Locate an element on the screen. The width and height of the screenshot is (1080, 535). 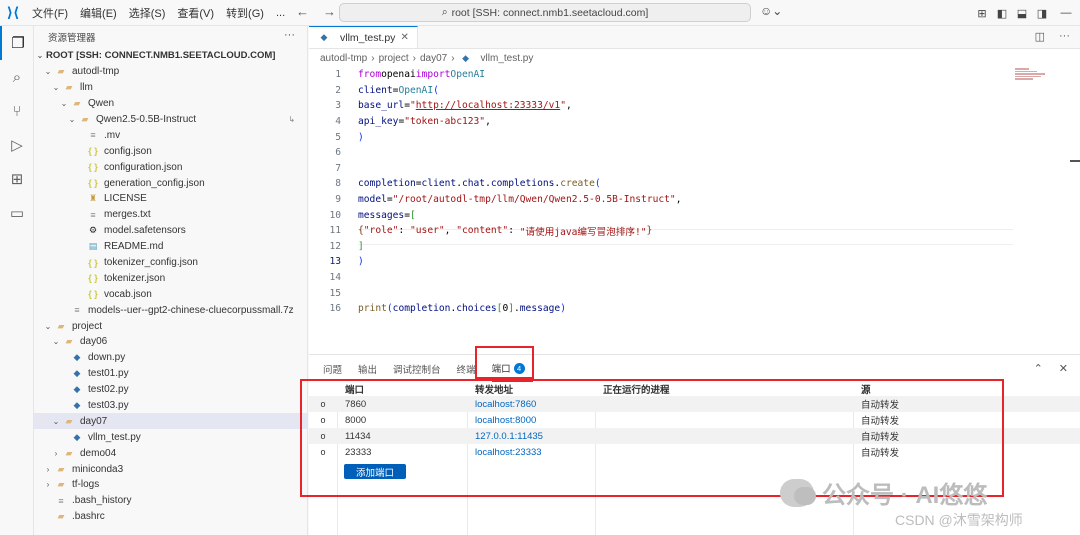
watermark-line1: 公众号 · AI悠悠 is located at coordinates (905, 495).